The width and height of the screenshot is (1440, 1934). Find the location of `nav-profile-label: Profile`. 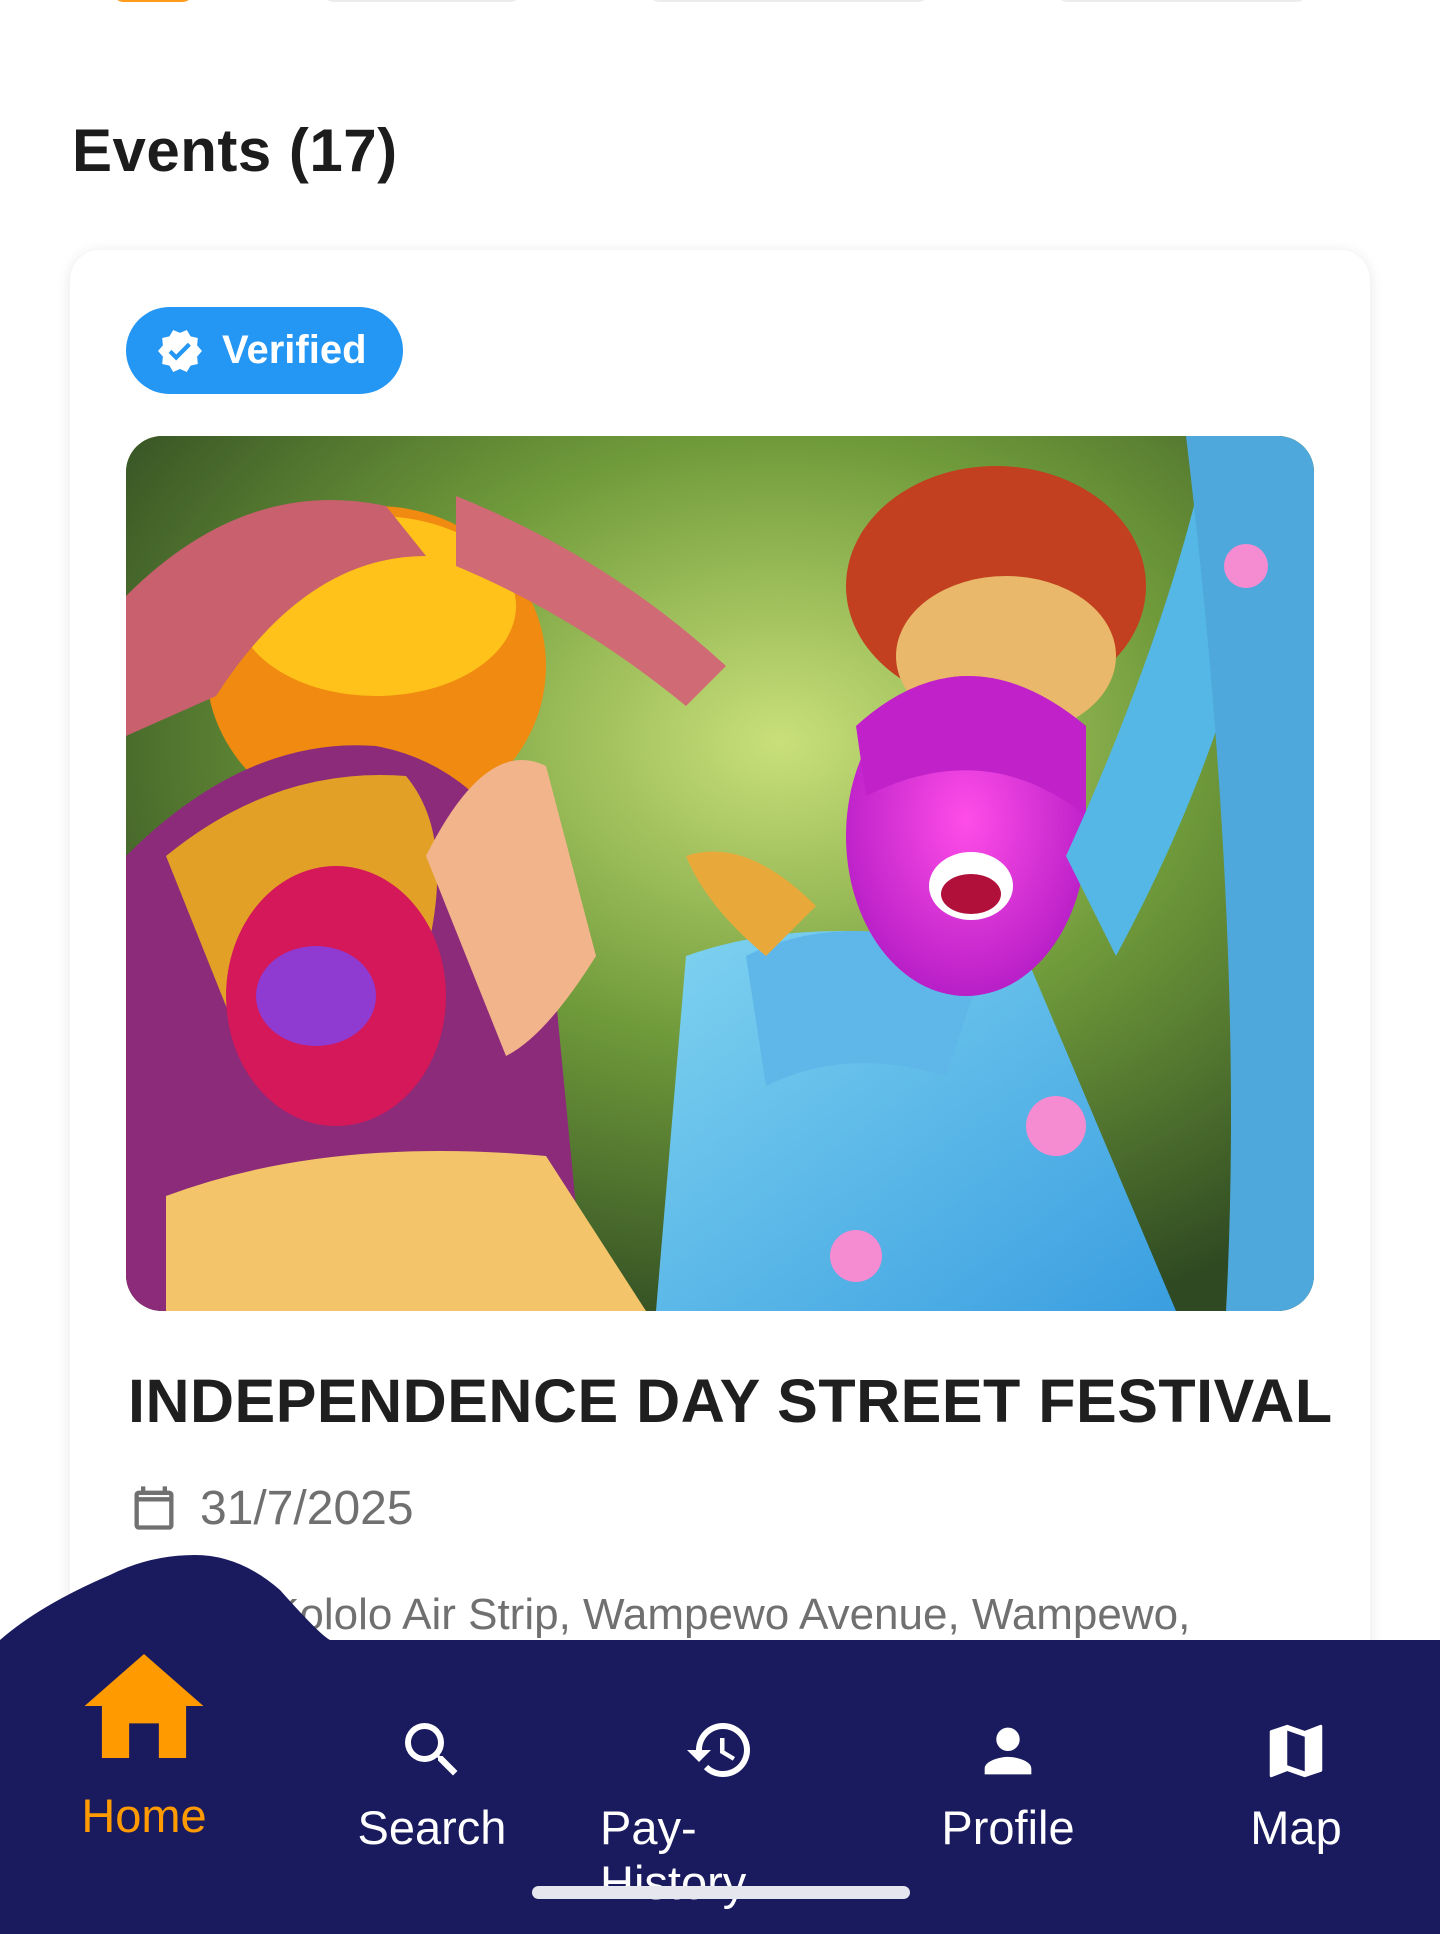

nav-profile-label: Profile is located at coordinates (1008, 1827).